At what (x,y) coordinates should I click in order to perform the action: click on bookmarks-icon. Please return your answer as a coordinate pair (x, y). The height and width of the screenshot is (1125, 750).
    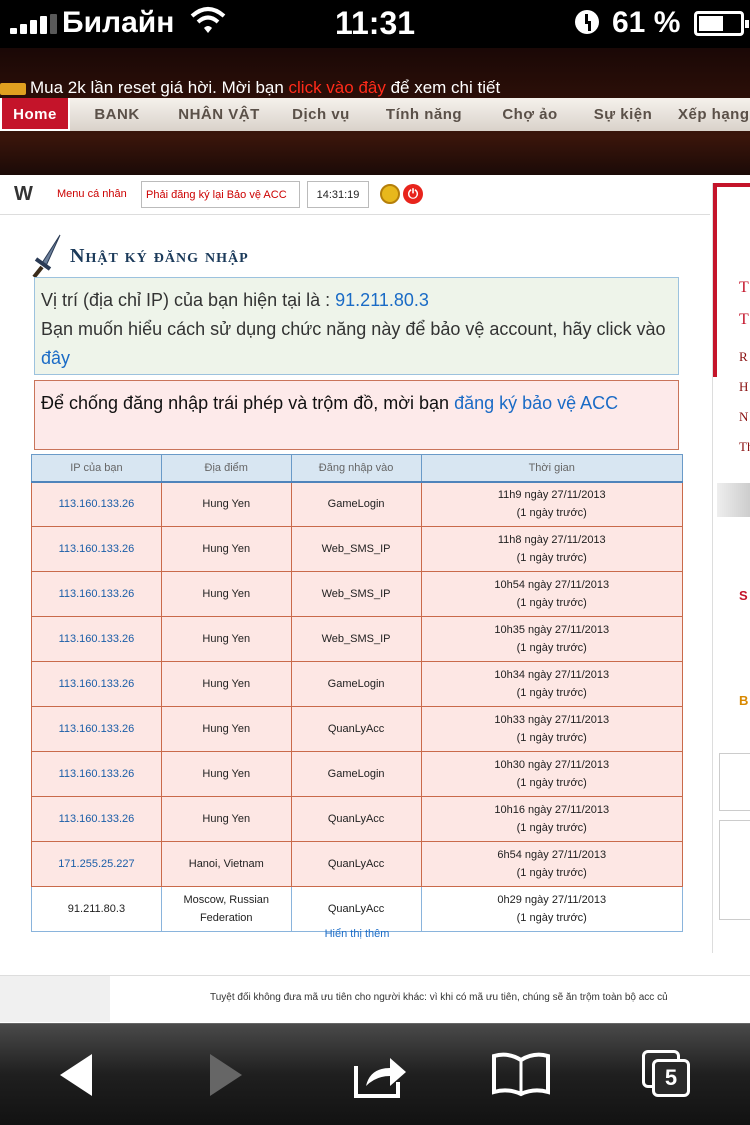
    Looking at the image, I should click on (521, 1075).